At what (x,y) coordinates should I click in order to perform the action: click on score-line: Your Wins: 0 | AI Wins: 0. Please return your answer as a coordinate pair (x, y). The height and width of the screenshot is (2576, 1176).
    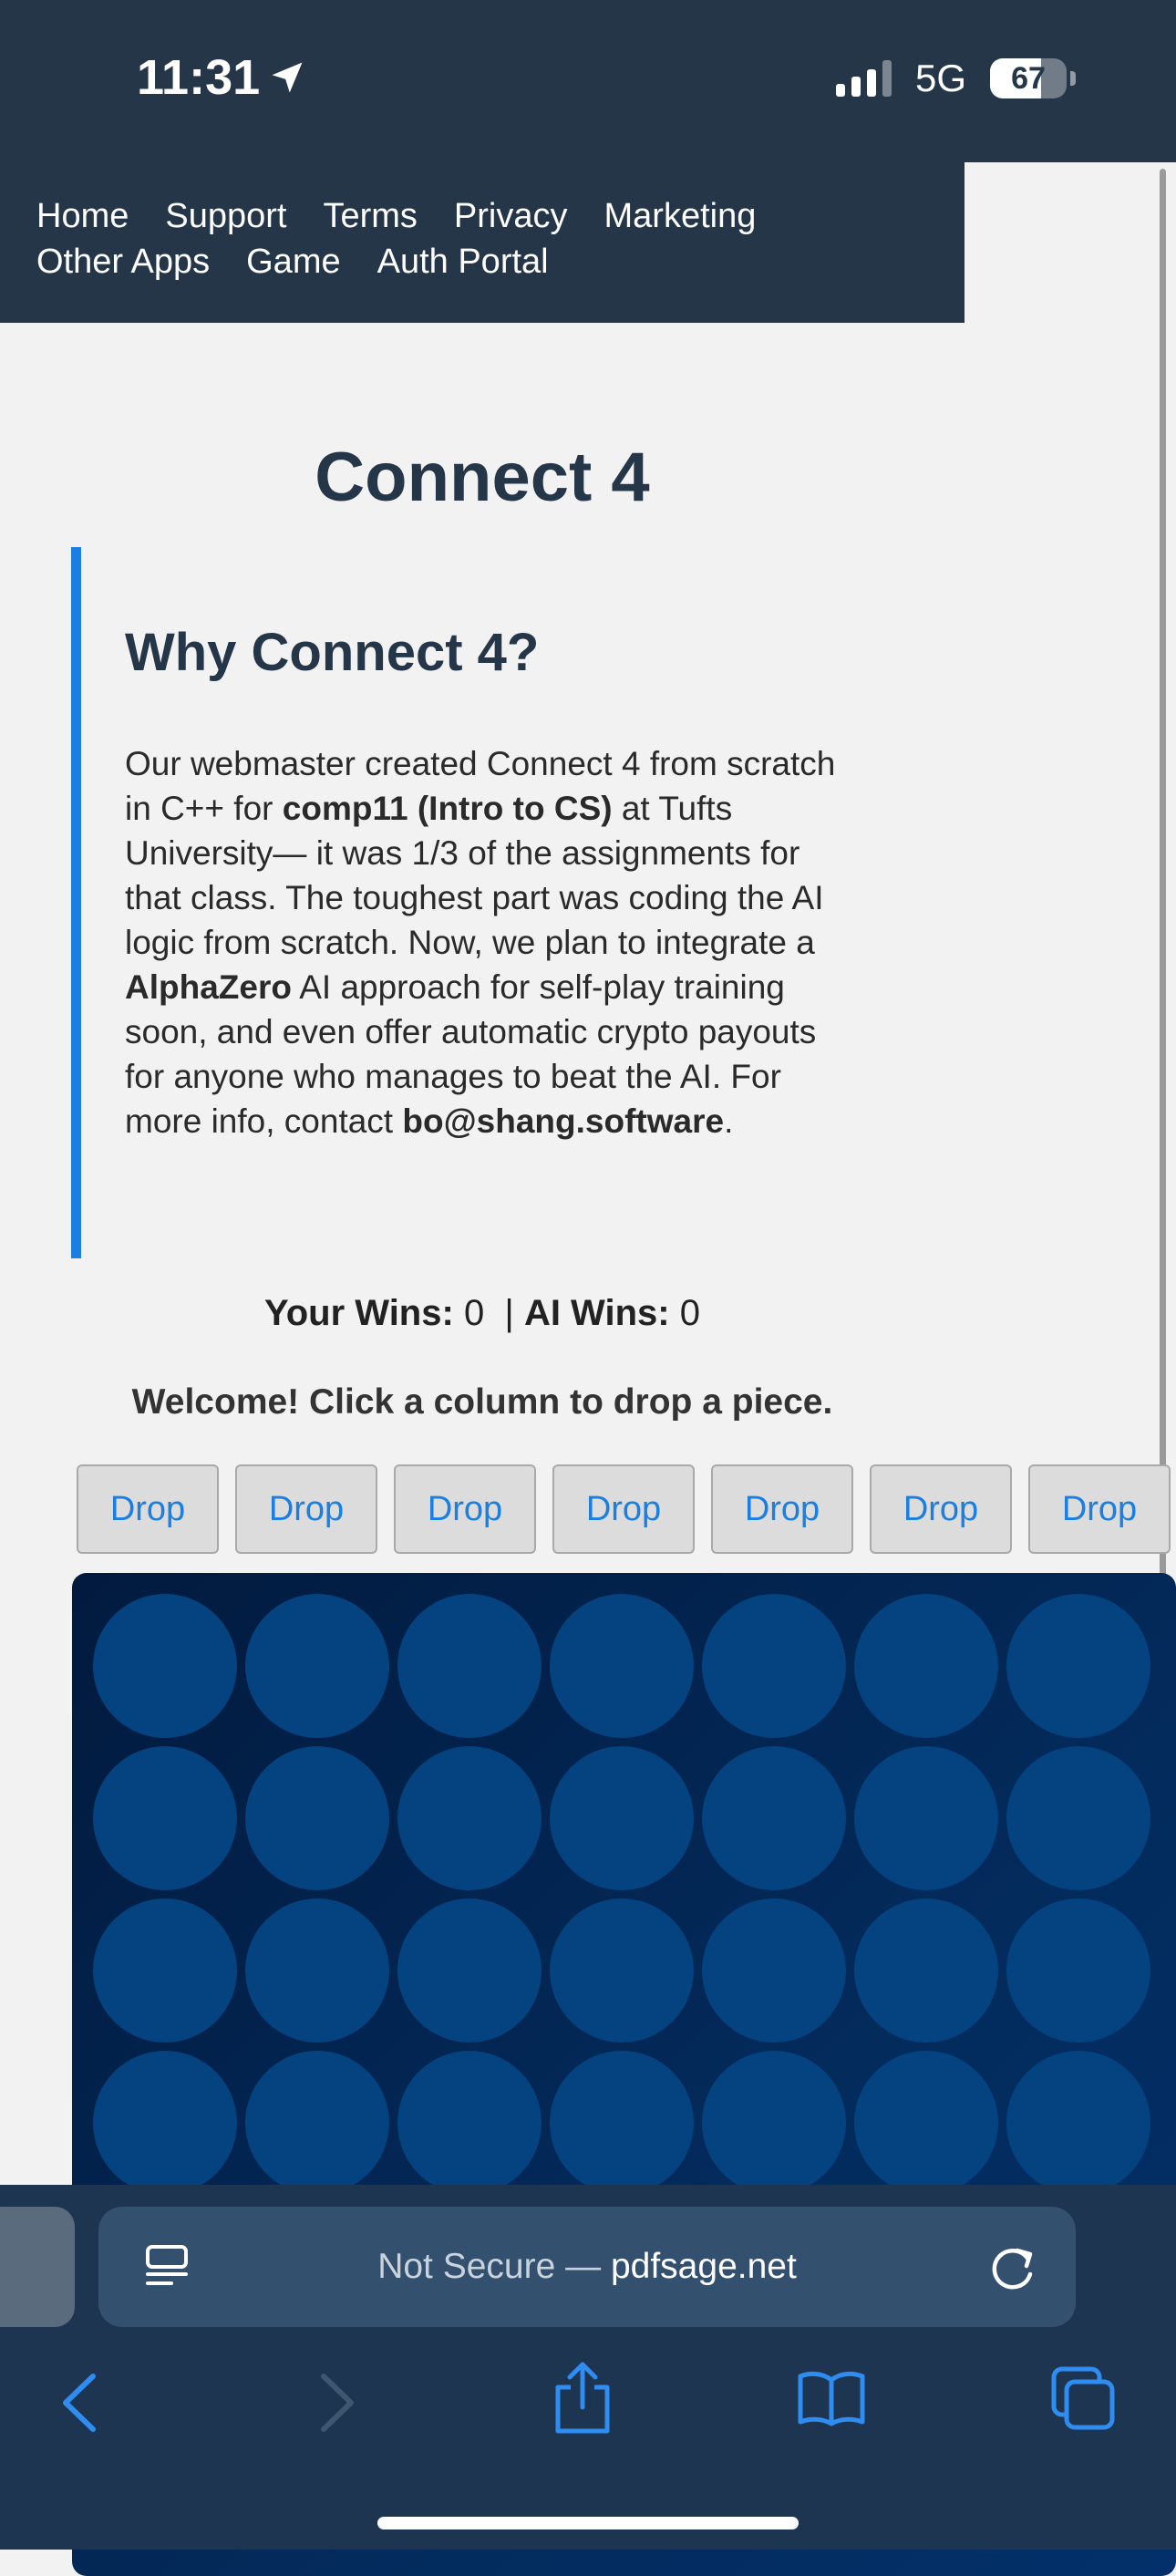
    Looking at the image, I should click on (483, 1313).